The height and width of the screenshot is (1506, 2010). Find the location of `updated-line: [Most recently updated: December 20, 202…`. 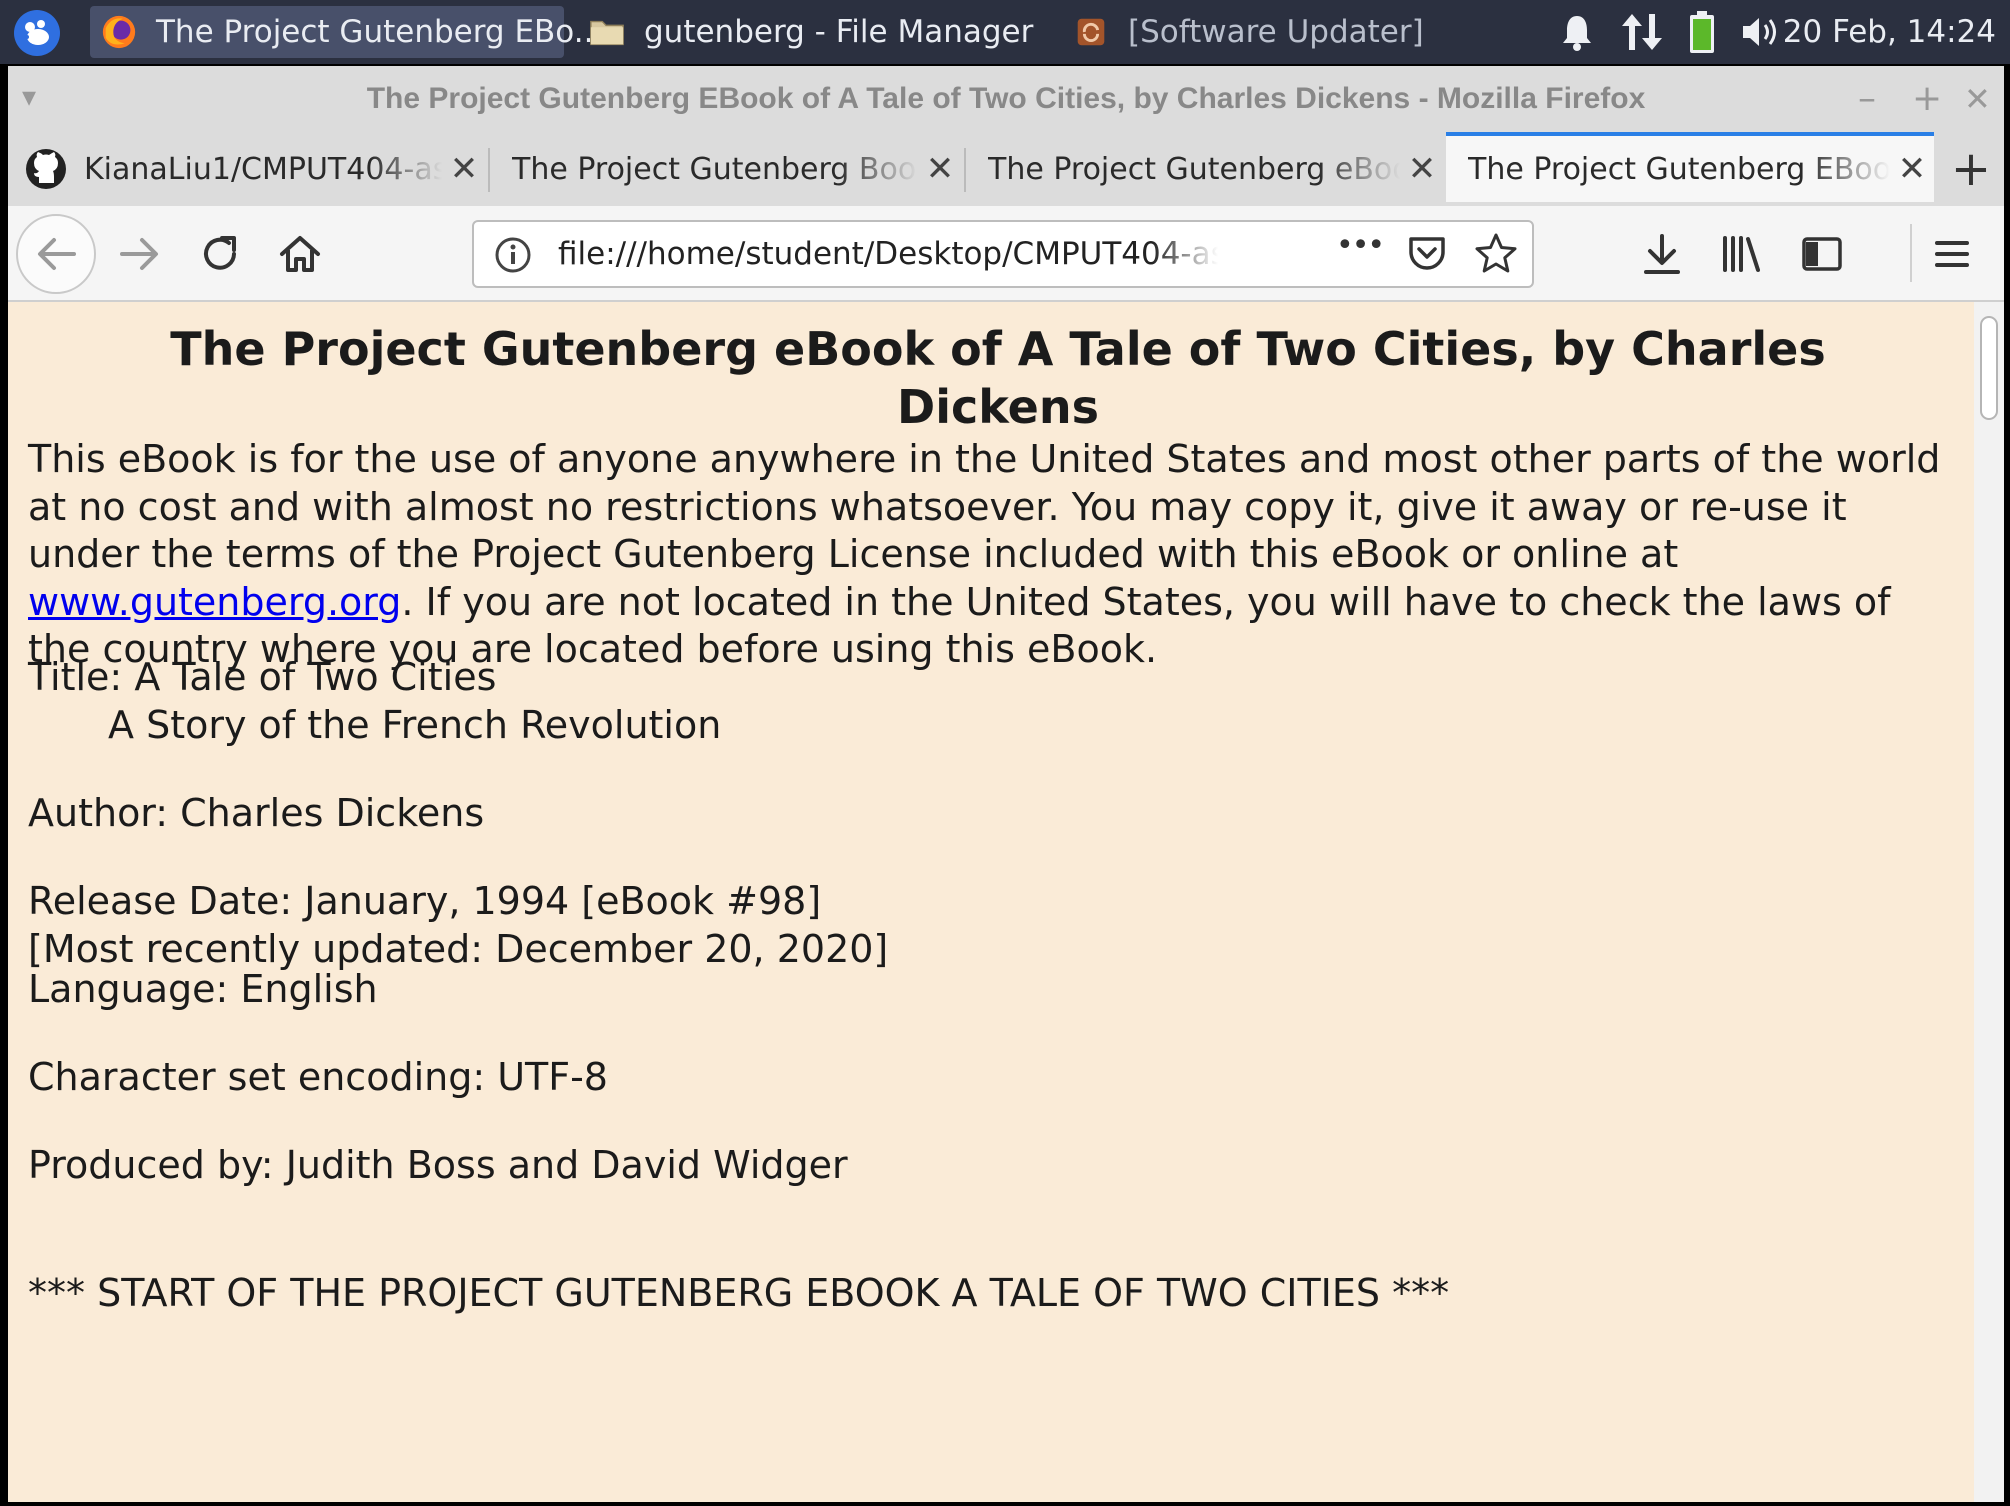

updated-line: [Most recently updated: December 20, 202… is located at coordinates (458, 948).